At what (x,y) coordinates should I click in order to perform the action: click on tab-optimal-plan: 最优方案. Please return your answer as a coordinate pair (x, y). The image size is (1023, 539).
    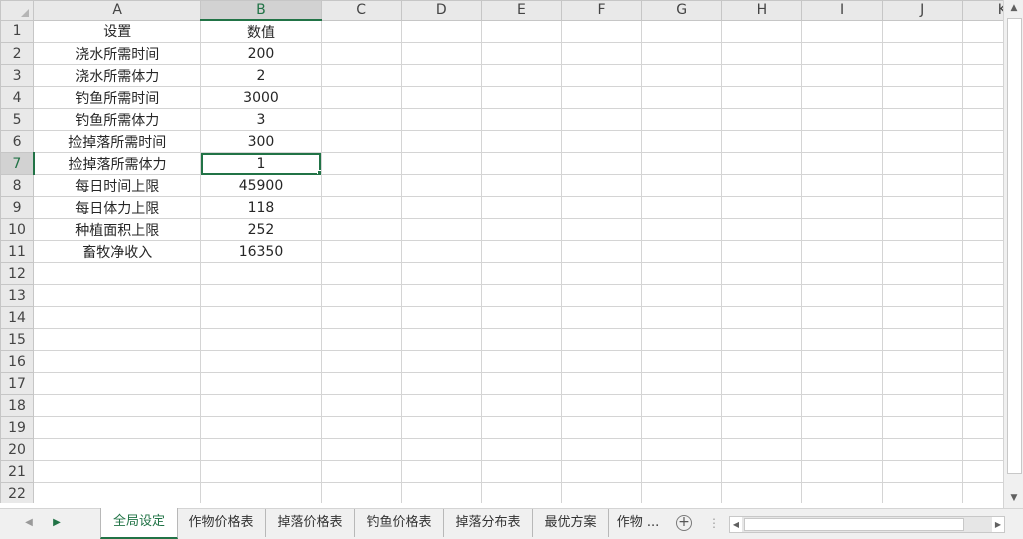
    Looking at the image, I should click on (571, 523).